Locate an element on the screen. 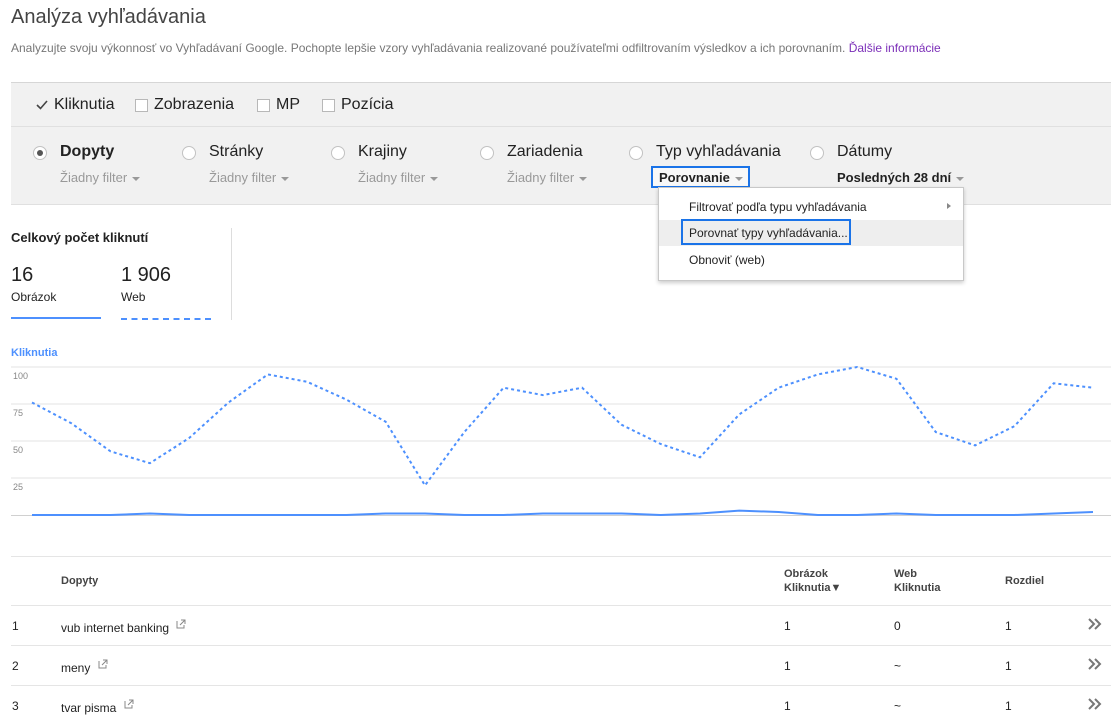  metric-impressions-label: Zobrazenia is located at coordinates (194, 104).